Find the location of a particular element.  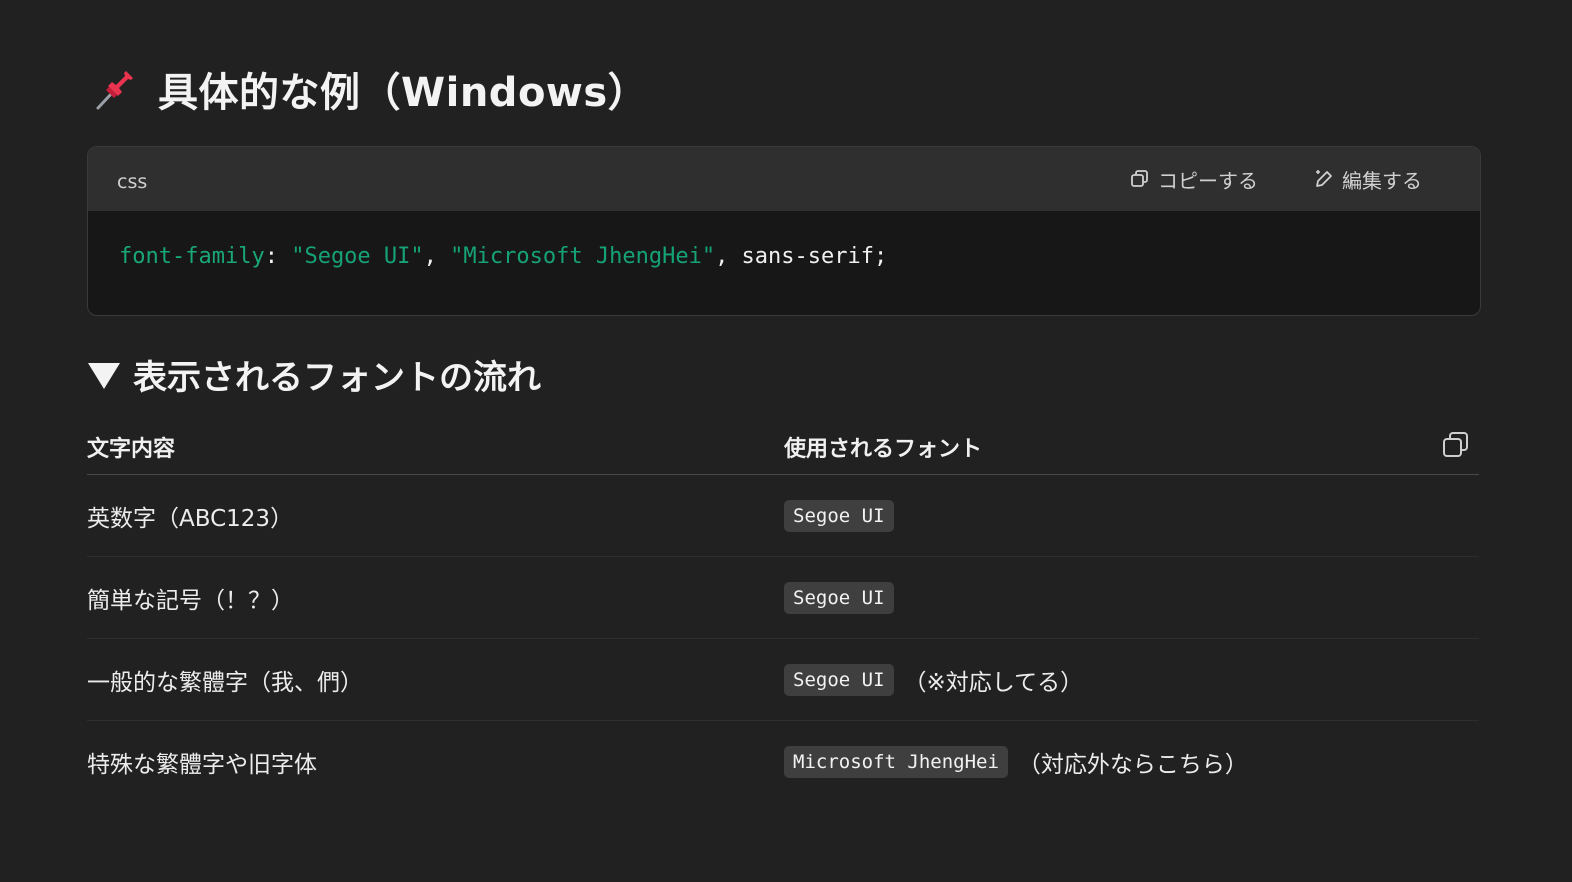

edit-icon is located at coordinates (1324, 178).